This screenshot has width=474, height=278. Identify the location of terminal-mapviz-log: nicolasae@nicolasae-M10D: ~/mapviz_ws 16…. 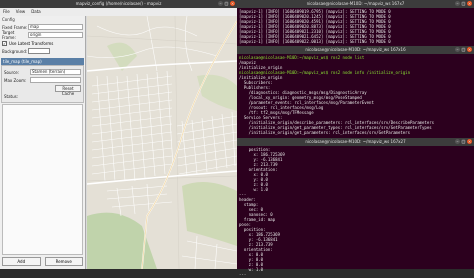
(355, 23).